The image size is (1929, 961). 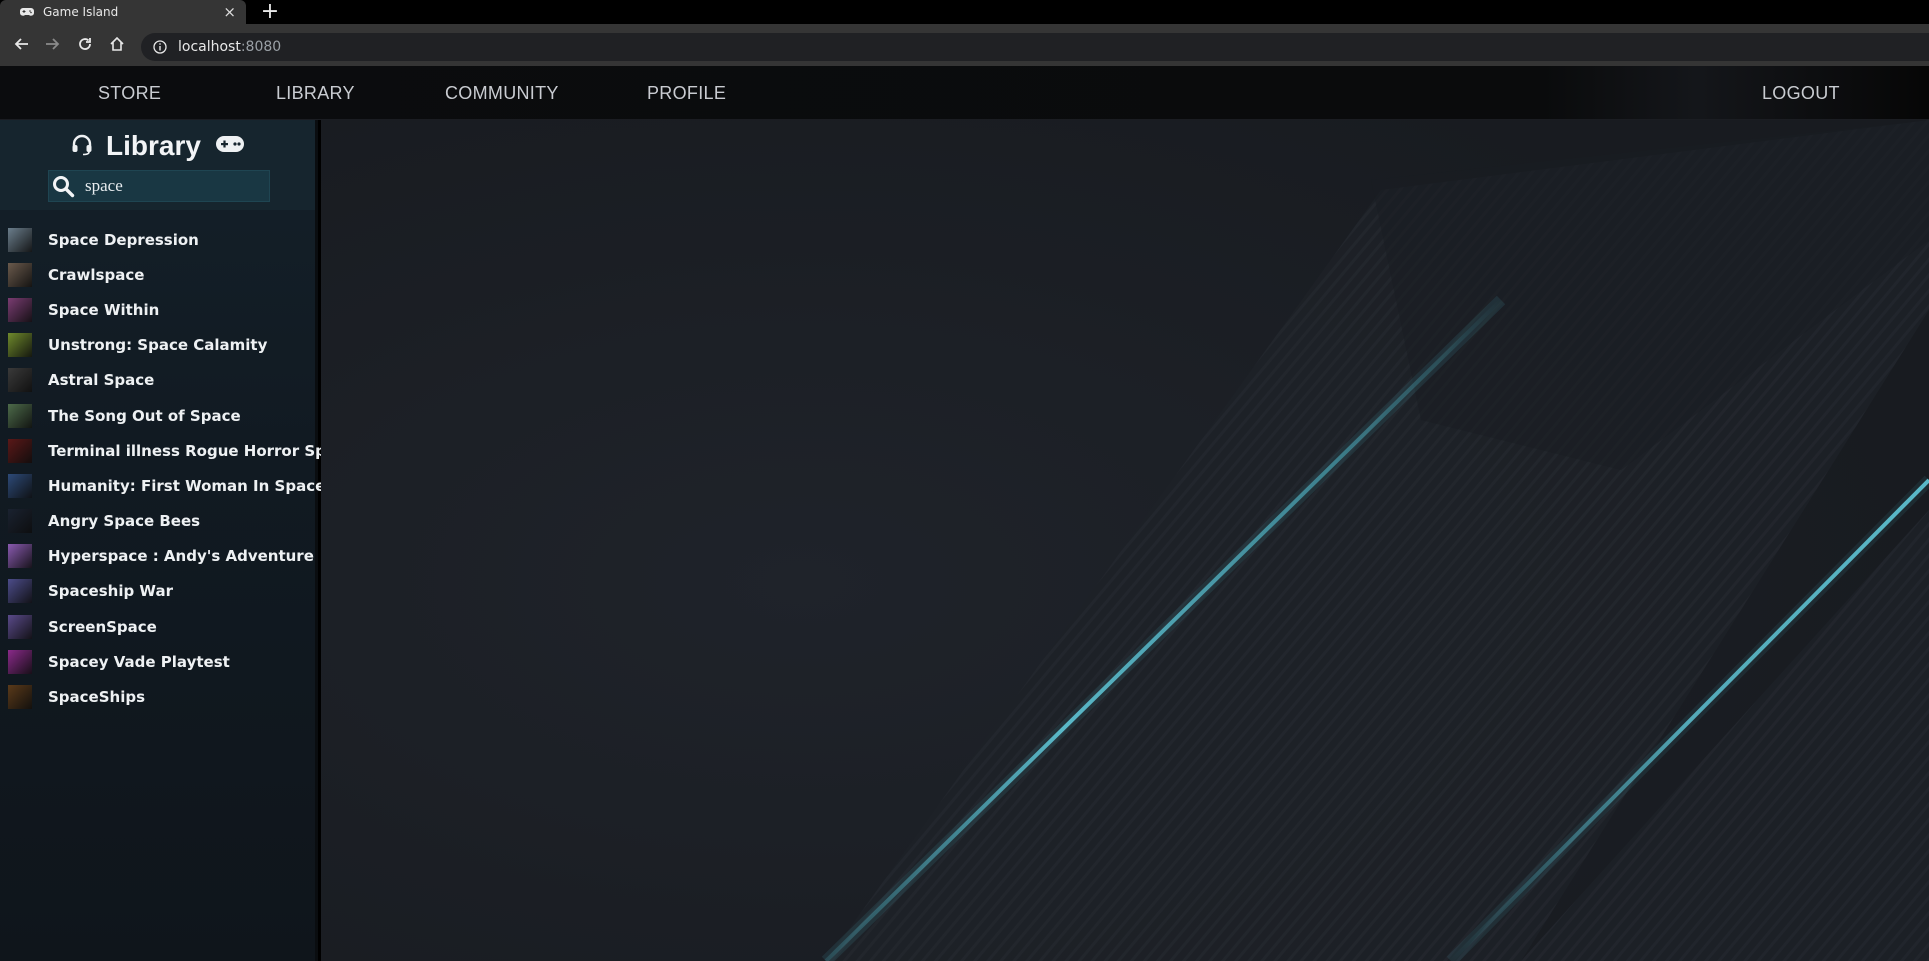 What do you see at coordinates (1801, 93) in the screenshot?
I see `nav-logout: LOGOUT` at bounding box center [1801, 93].